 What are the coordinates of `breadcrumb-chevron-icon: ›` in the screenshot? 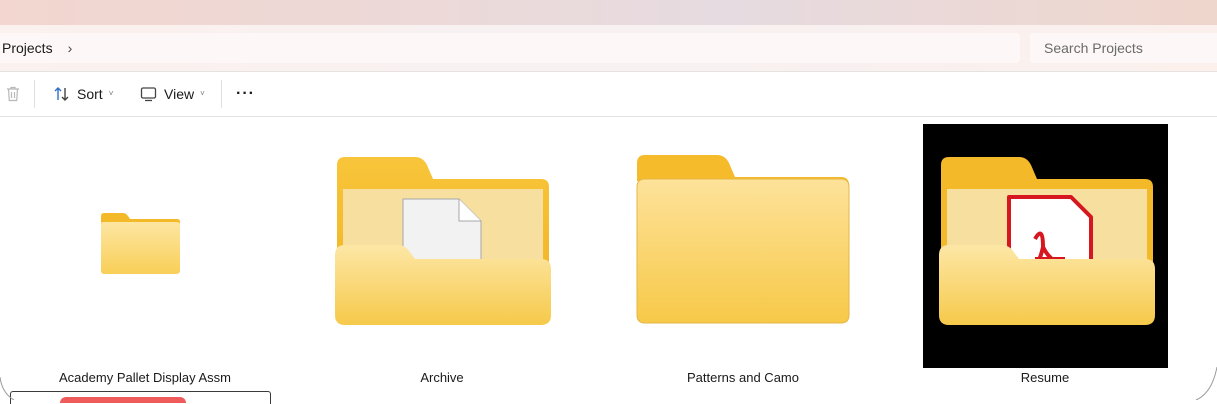 It's located at (70, 48).